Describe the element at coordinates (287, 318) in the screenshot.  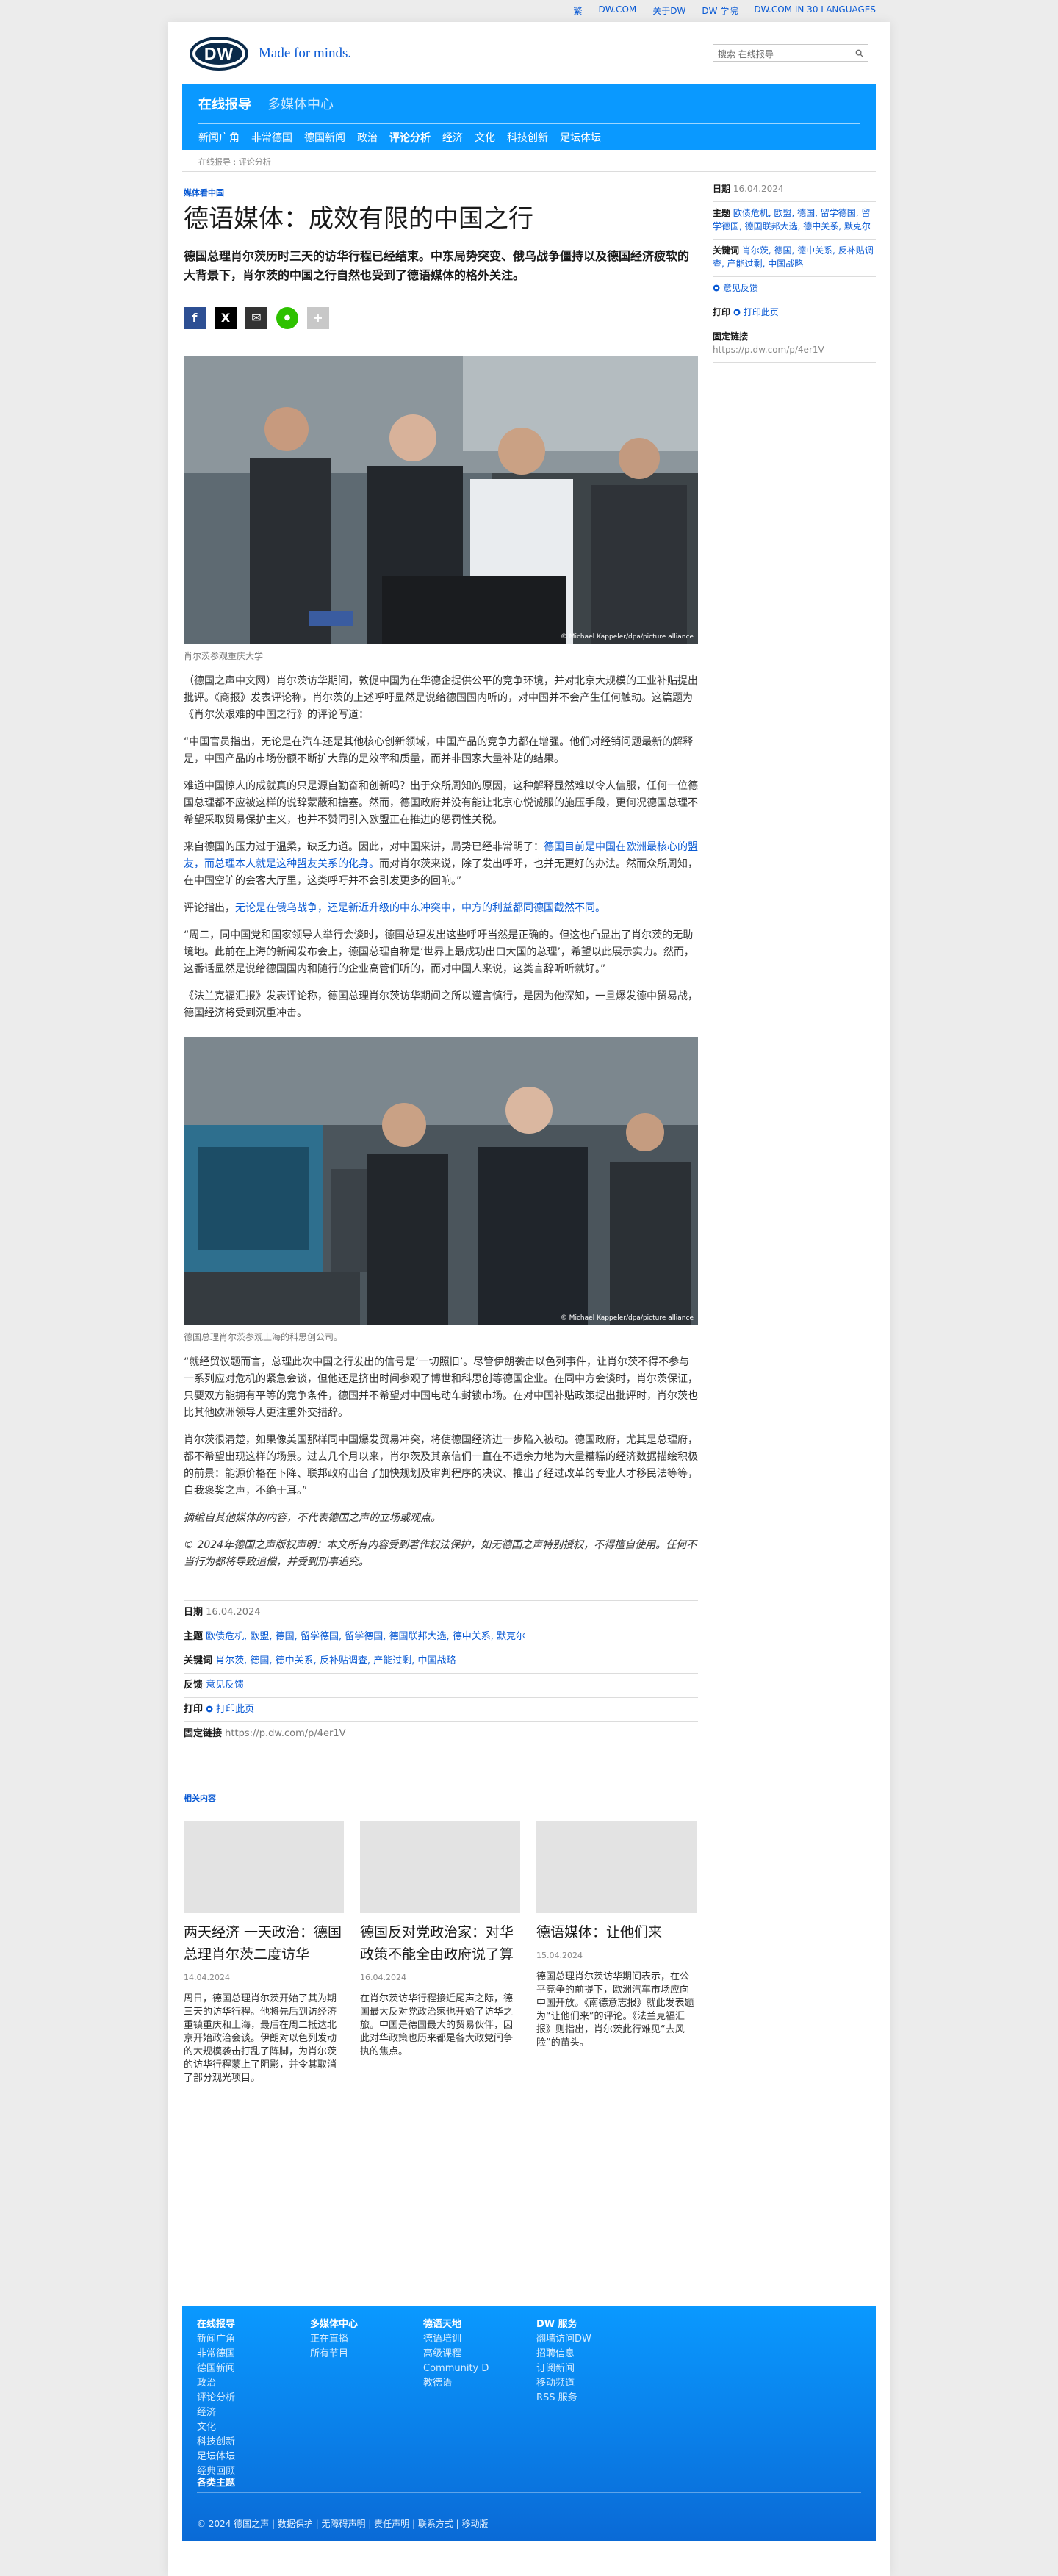
I see `line-icon: ●` at that location.